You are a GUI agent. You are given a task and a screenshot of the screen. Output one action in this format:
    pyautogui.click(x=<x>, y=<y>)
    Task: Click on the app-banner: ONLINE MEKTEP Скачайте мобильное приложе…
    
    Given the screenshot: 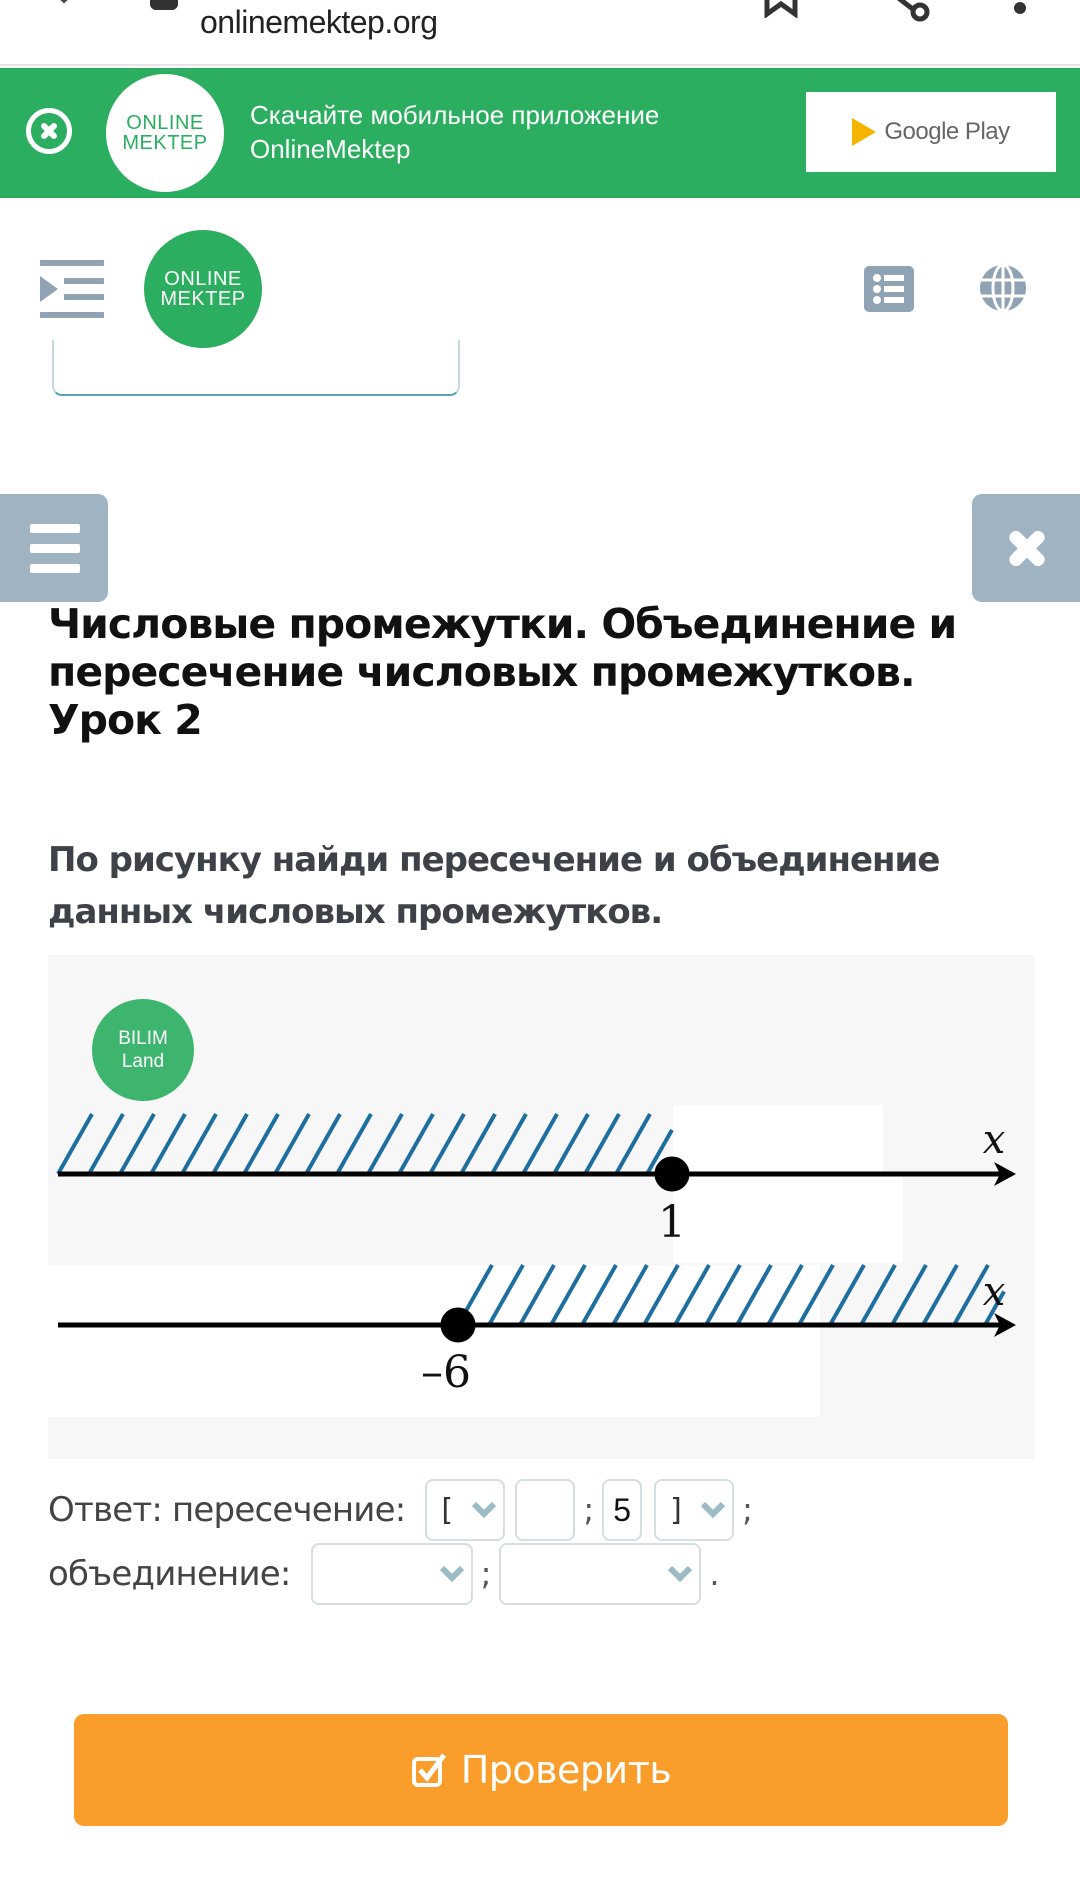 What is the action you would take?
    pyautogui.click(x=540, y=133)
    